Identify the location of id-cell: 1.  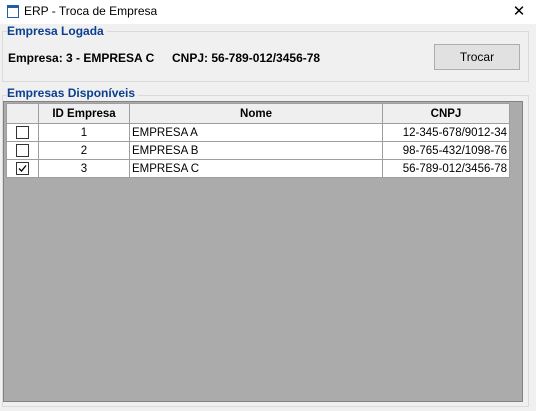
(84, 132).